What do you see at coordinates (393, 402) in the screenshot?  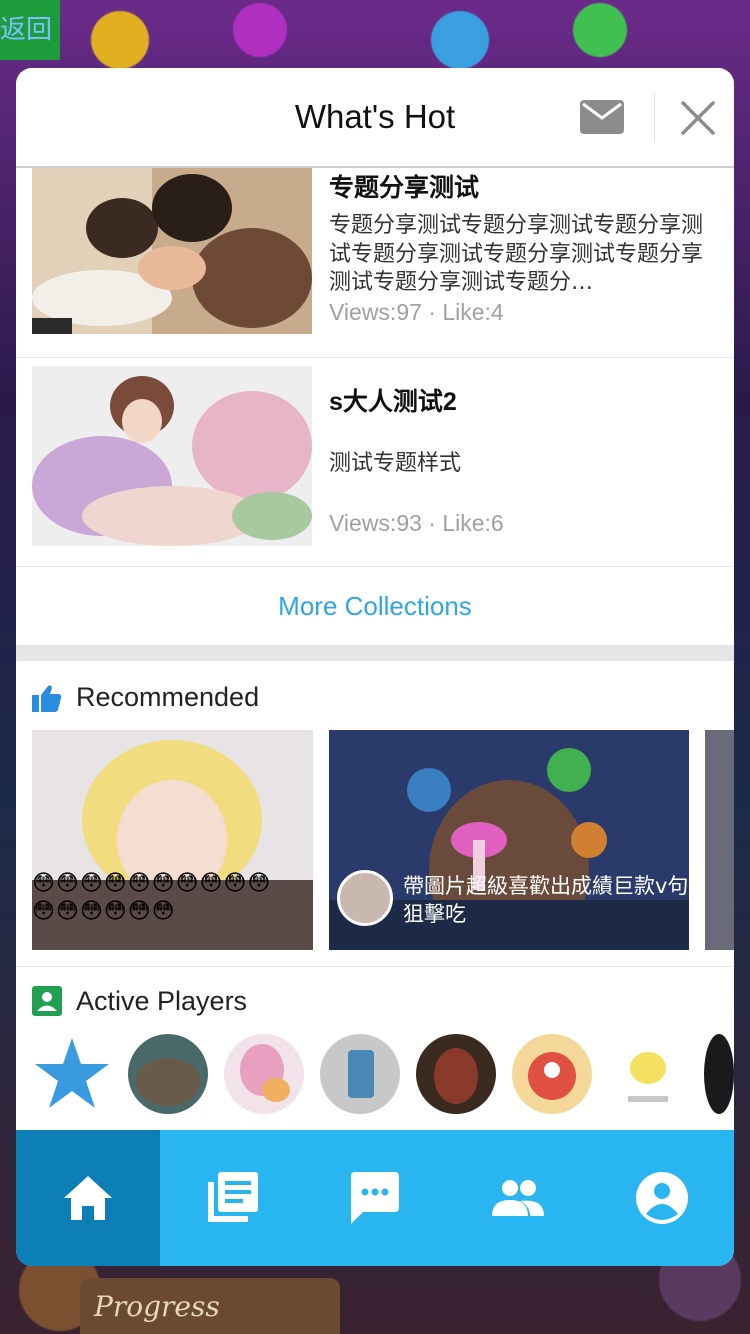 I see `collection-title: s大人测试2` at bounding box center [393, 402].